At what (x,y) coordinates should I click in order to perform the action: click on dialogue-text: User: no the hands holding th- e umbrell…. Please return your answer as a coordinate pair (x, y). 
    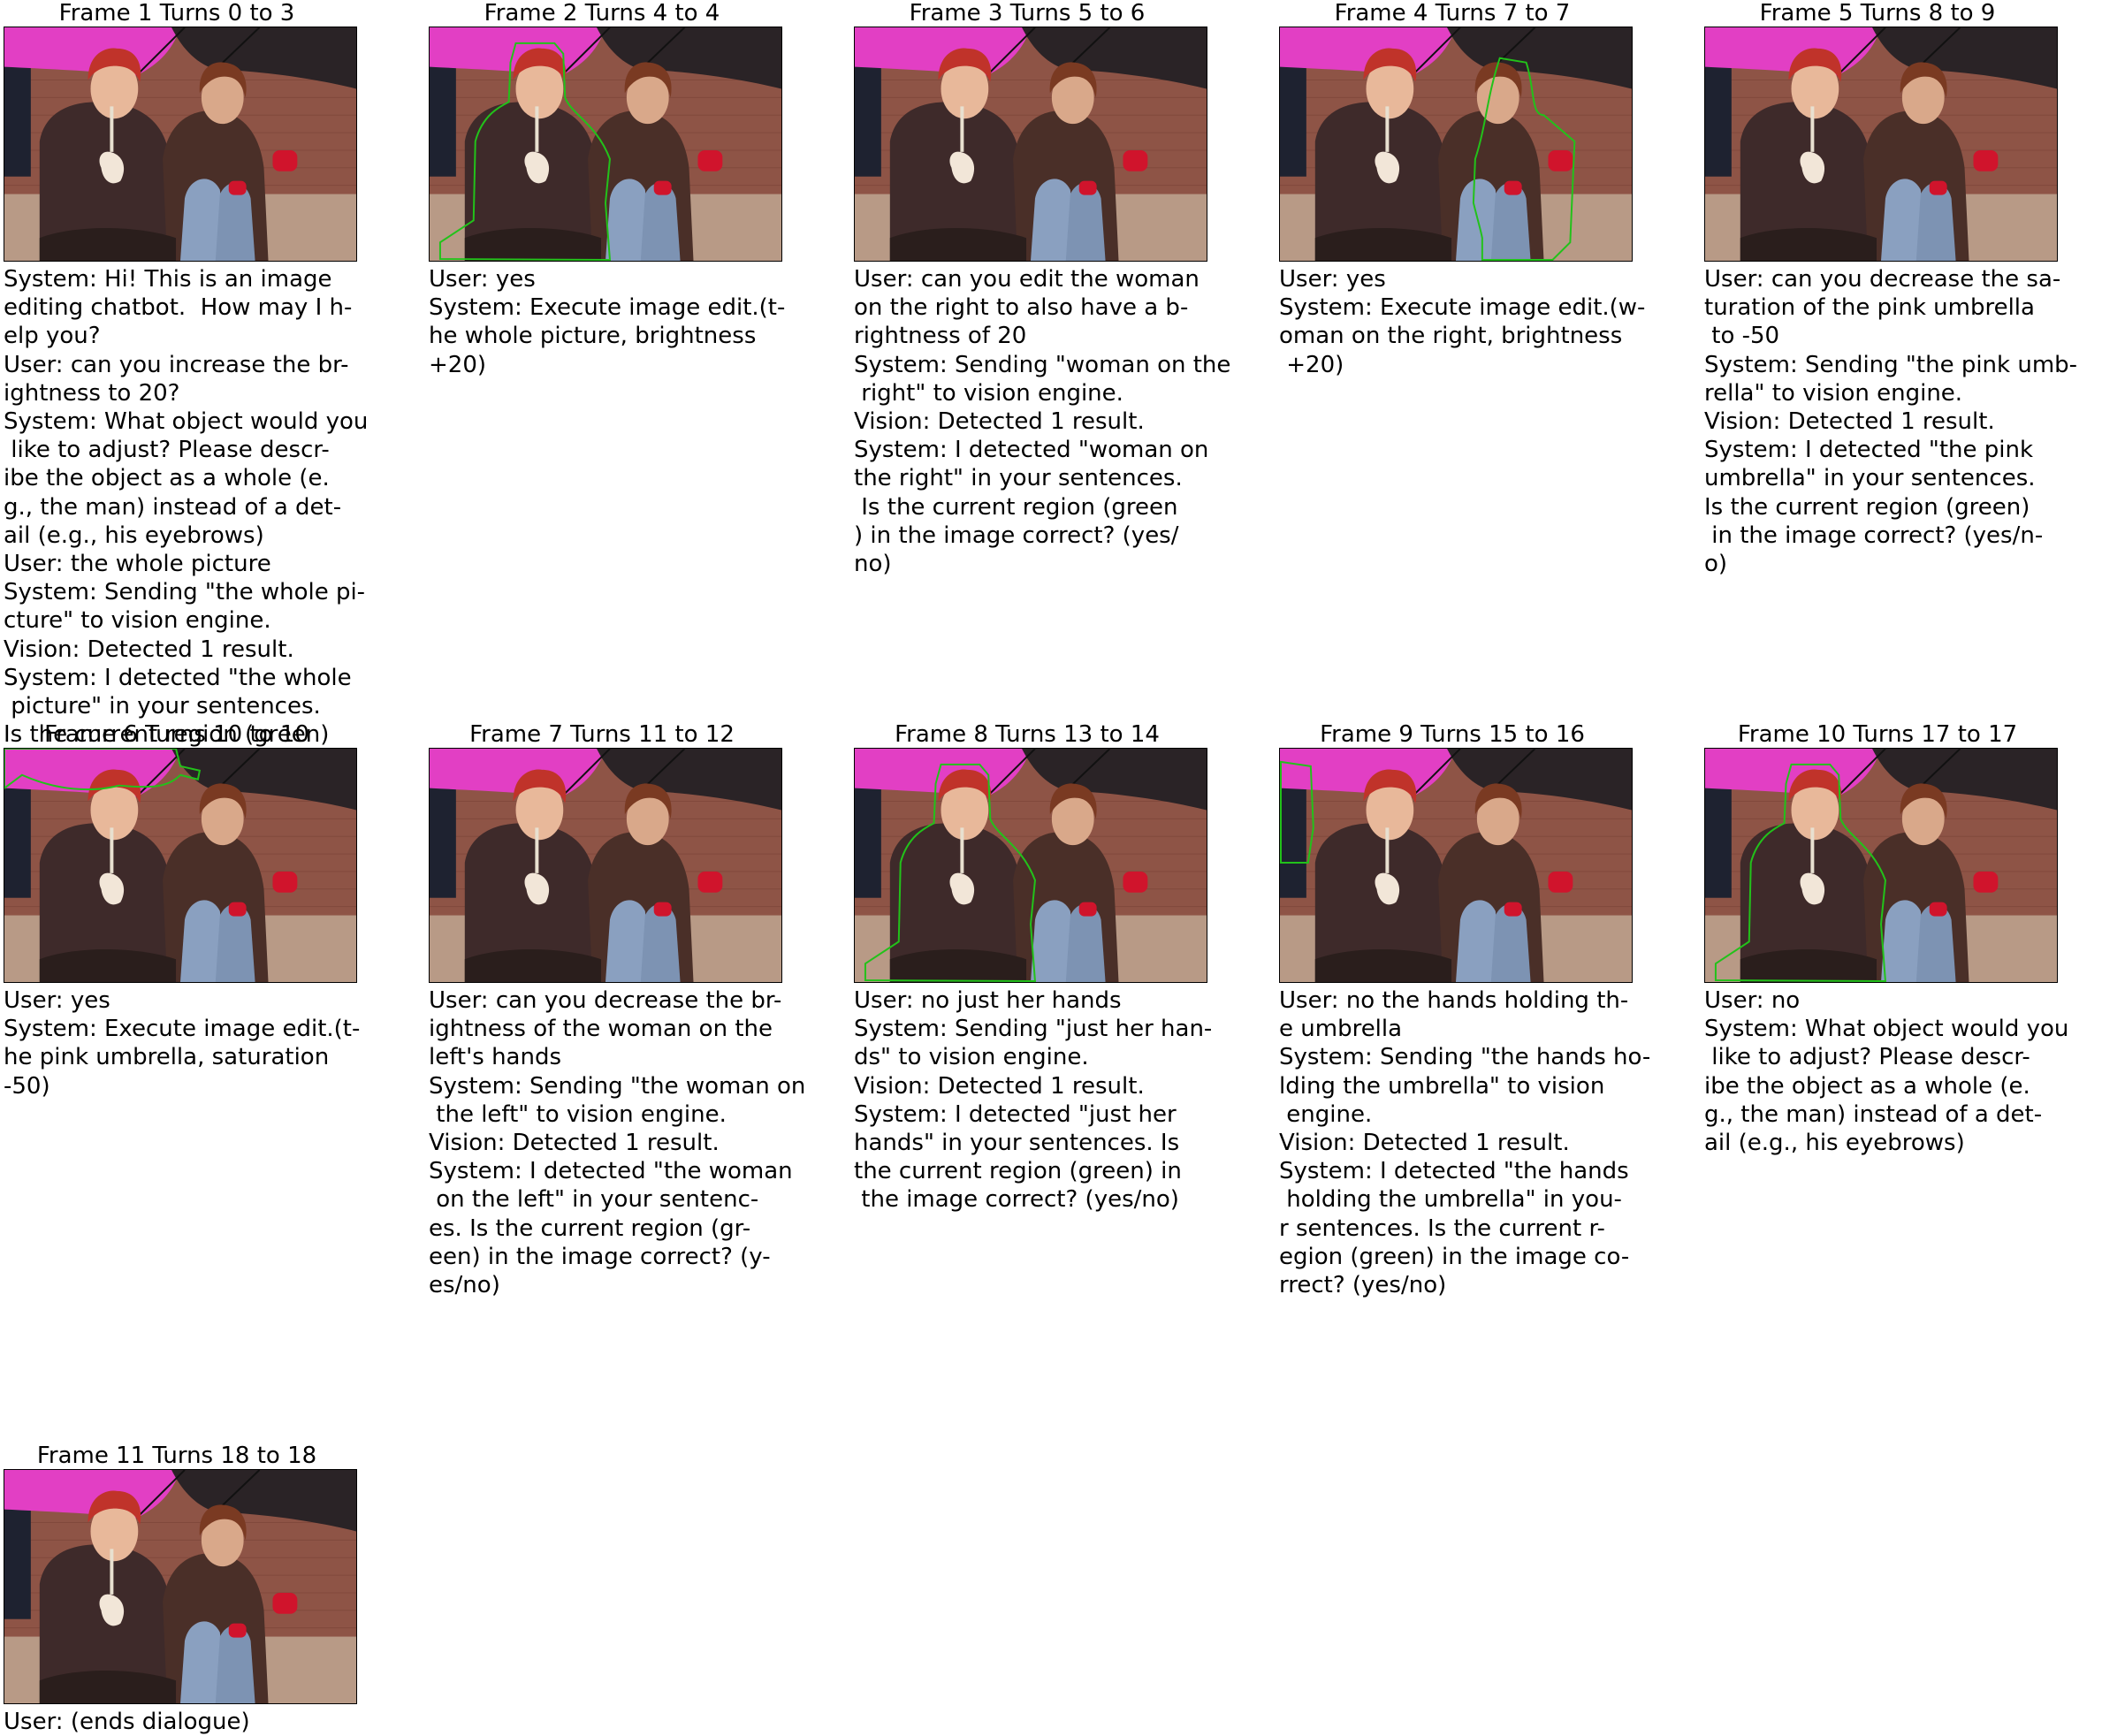
    Looking at the image, I should click on (1465, 1143).